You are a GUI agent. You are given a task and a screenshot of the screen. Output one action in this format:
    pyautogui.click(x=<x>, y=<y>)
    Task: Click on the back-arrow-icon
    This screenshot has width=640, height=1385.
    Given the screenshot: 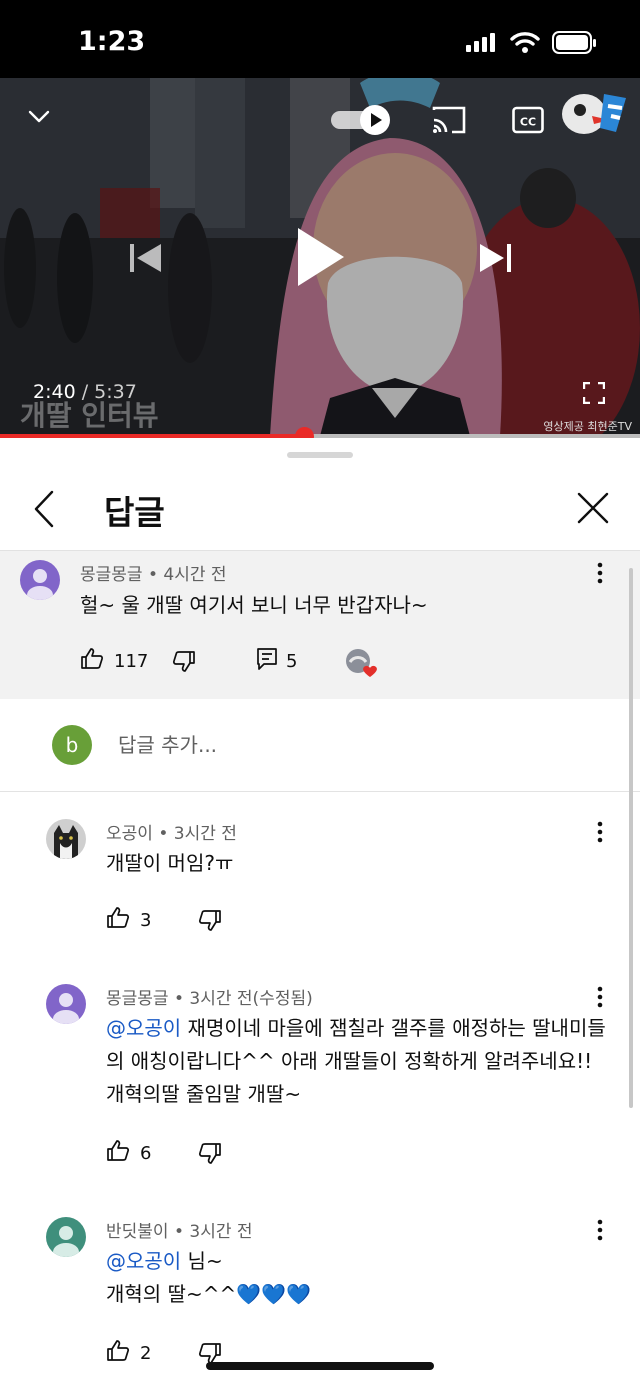 What is the action you would take?
    pyautogui.click(x=45, y=511)
    